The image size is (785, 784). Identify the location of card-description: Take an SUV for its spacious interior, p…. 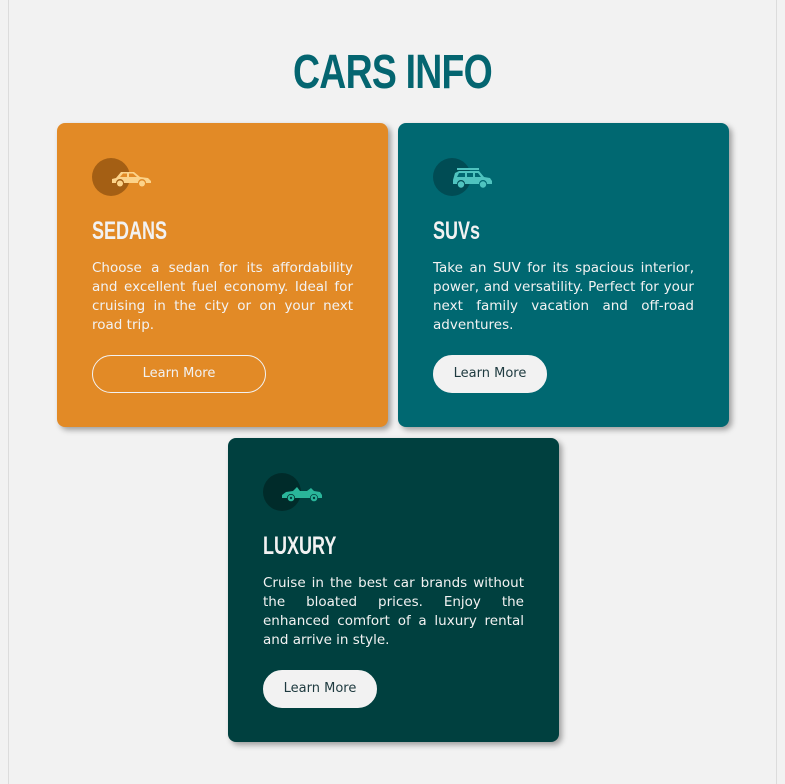
(563, 296).